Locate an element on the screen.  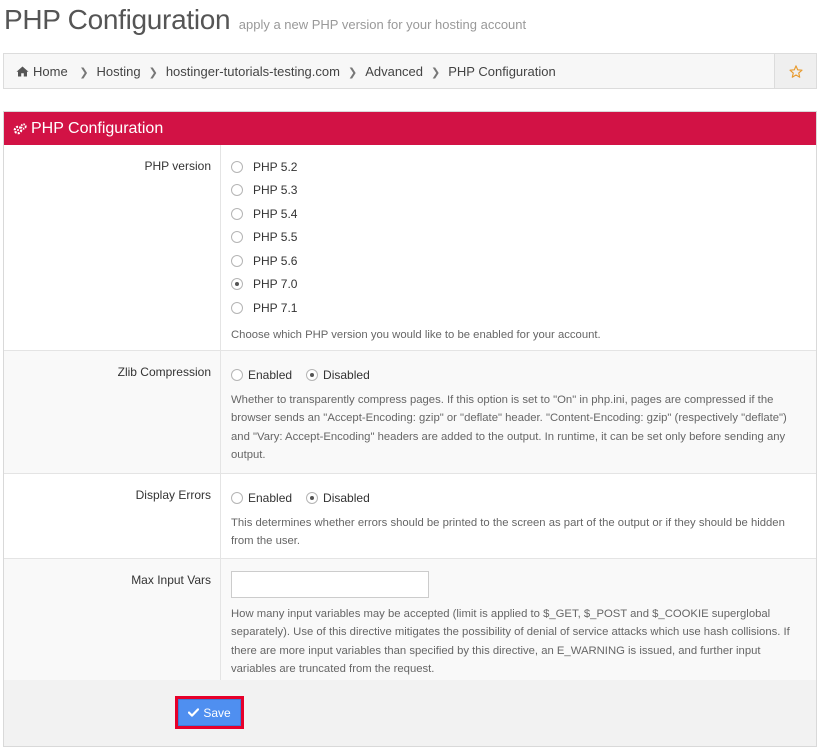
star-icon is located at coordinates (795, 71).